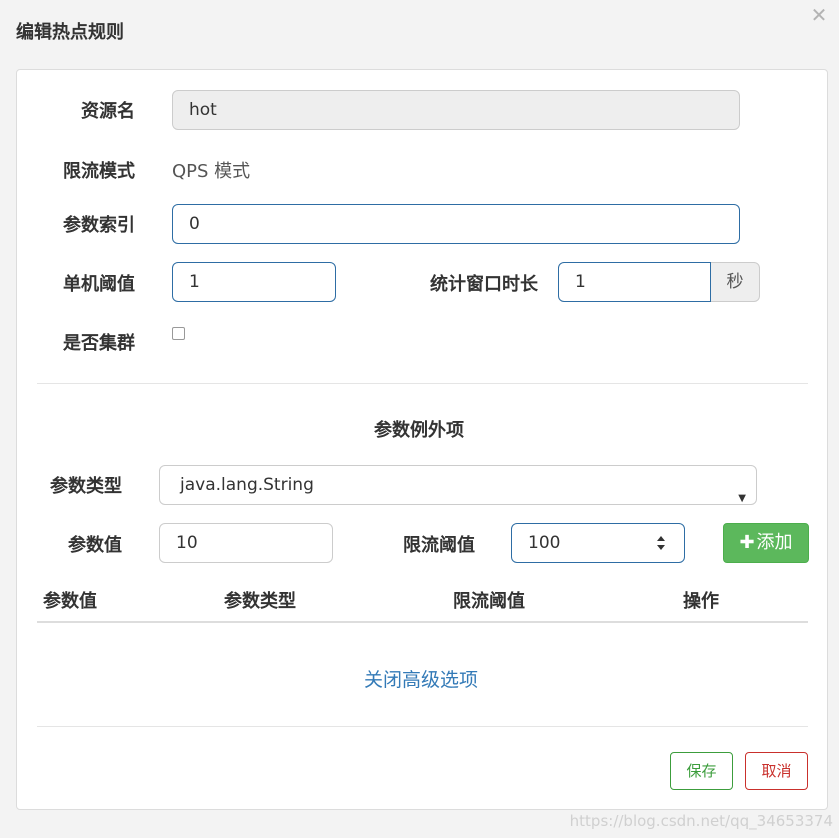 The width and height of the screenshot is (839, 838). What do you see at coordinates (774, 542) in the screenshot?
I see `add-button-label: 添加` at bounding box center [774, 542].